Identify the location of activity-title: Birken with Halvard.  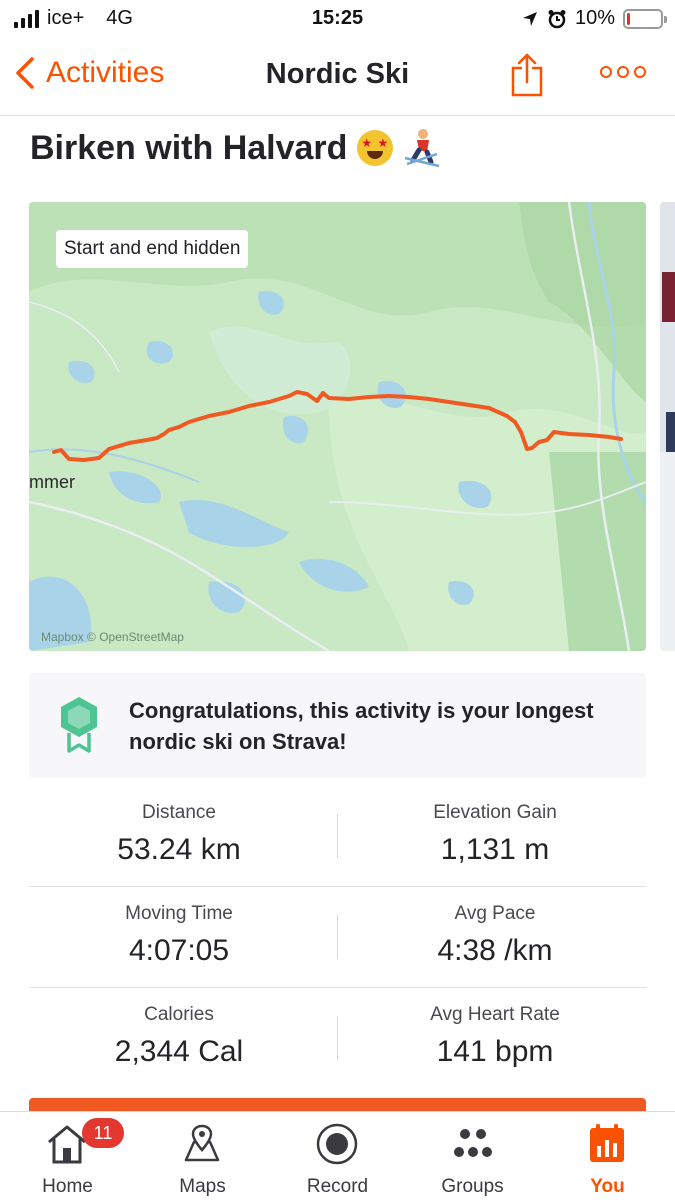
(235, 148).